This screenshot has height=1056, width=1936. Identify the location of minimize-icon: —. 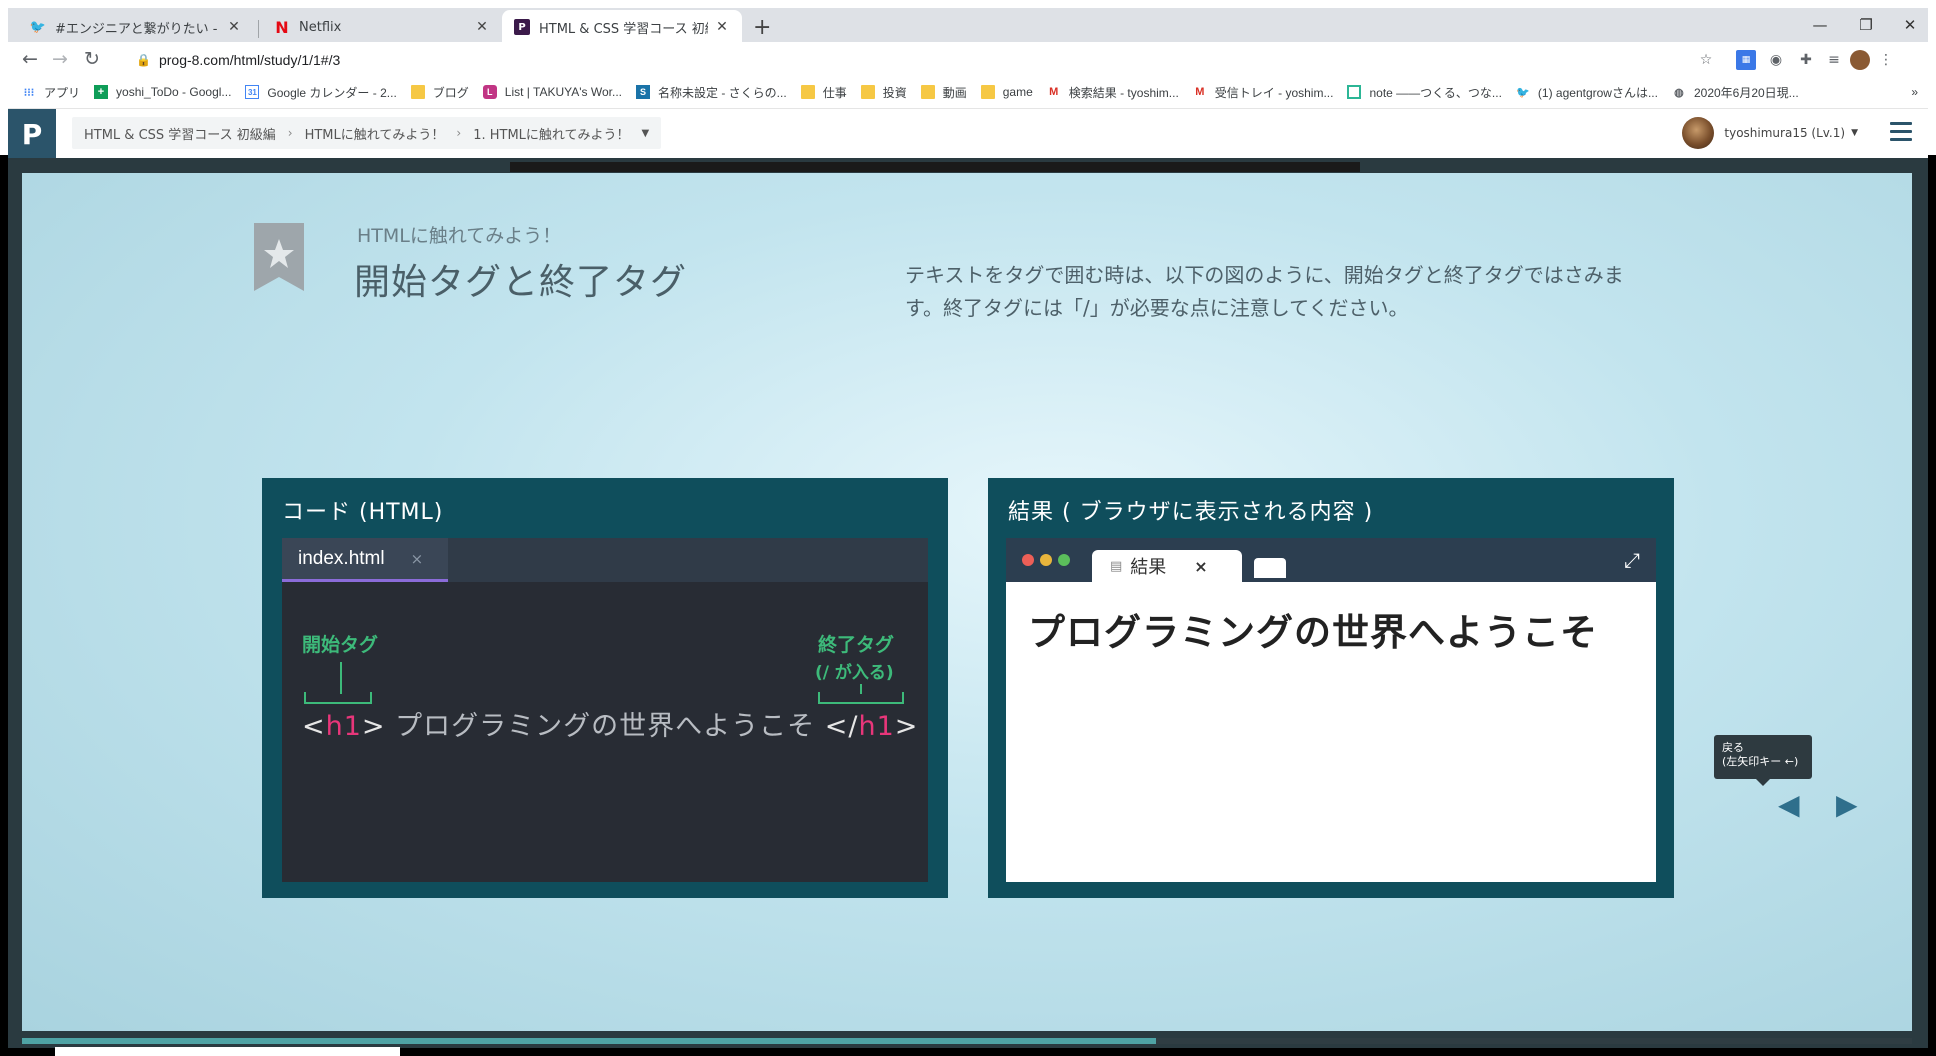
(1820, 25).